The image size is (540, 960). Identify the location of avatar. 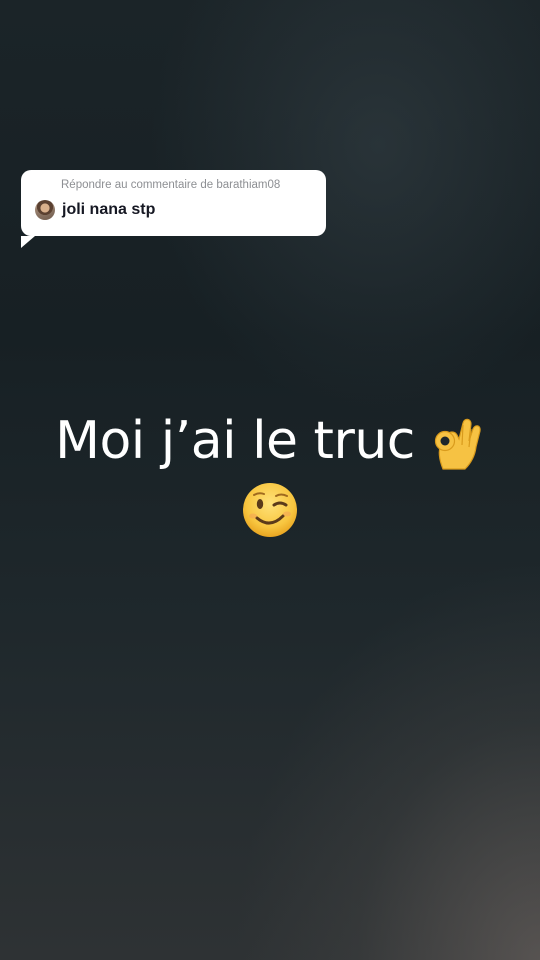
(45, 210).